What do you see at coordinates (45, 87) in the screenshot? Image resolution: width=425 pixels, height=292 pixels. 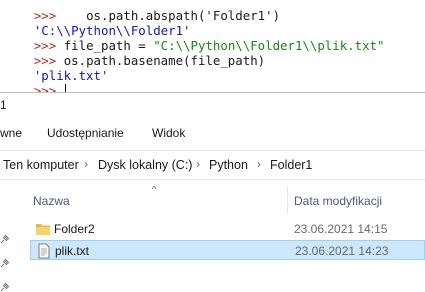 I see `shell-prompt: >>>` at bounding box center [45, 87].